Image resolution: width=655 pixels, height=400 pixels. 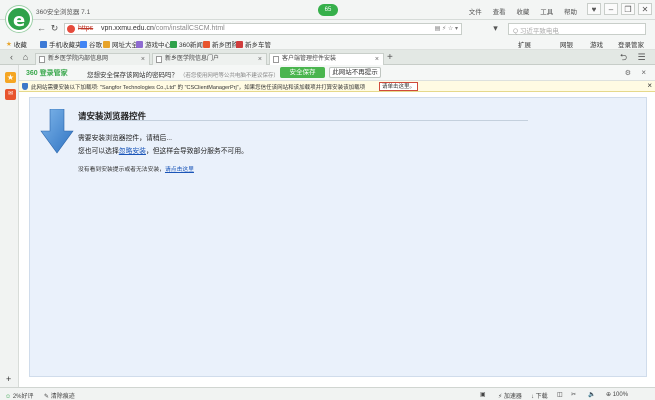 I want to click on star-icon: ★, so click(x=9, y=44).